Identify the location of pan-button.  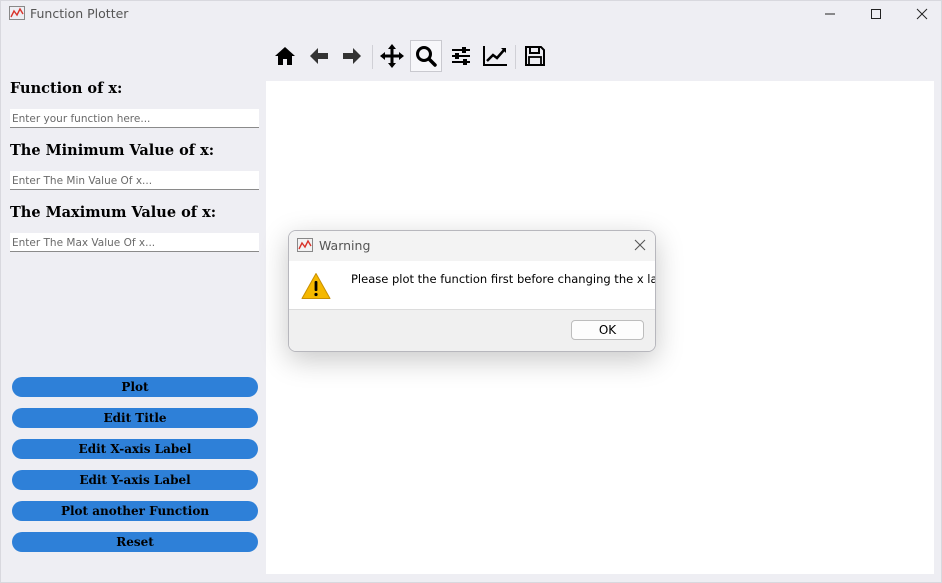
(392, 56).